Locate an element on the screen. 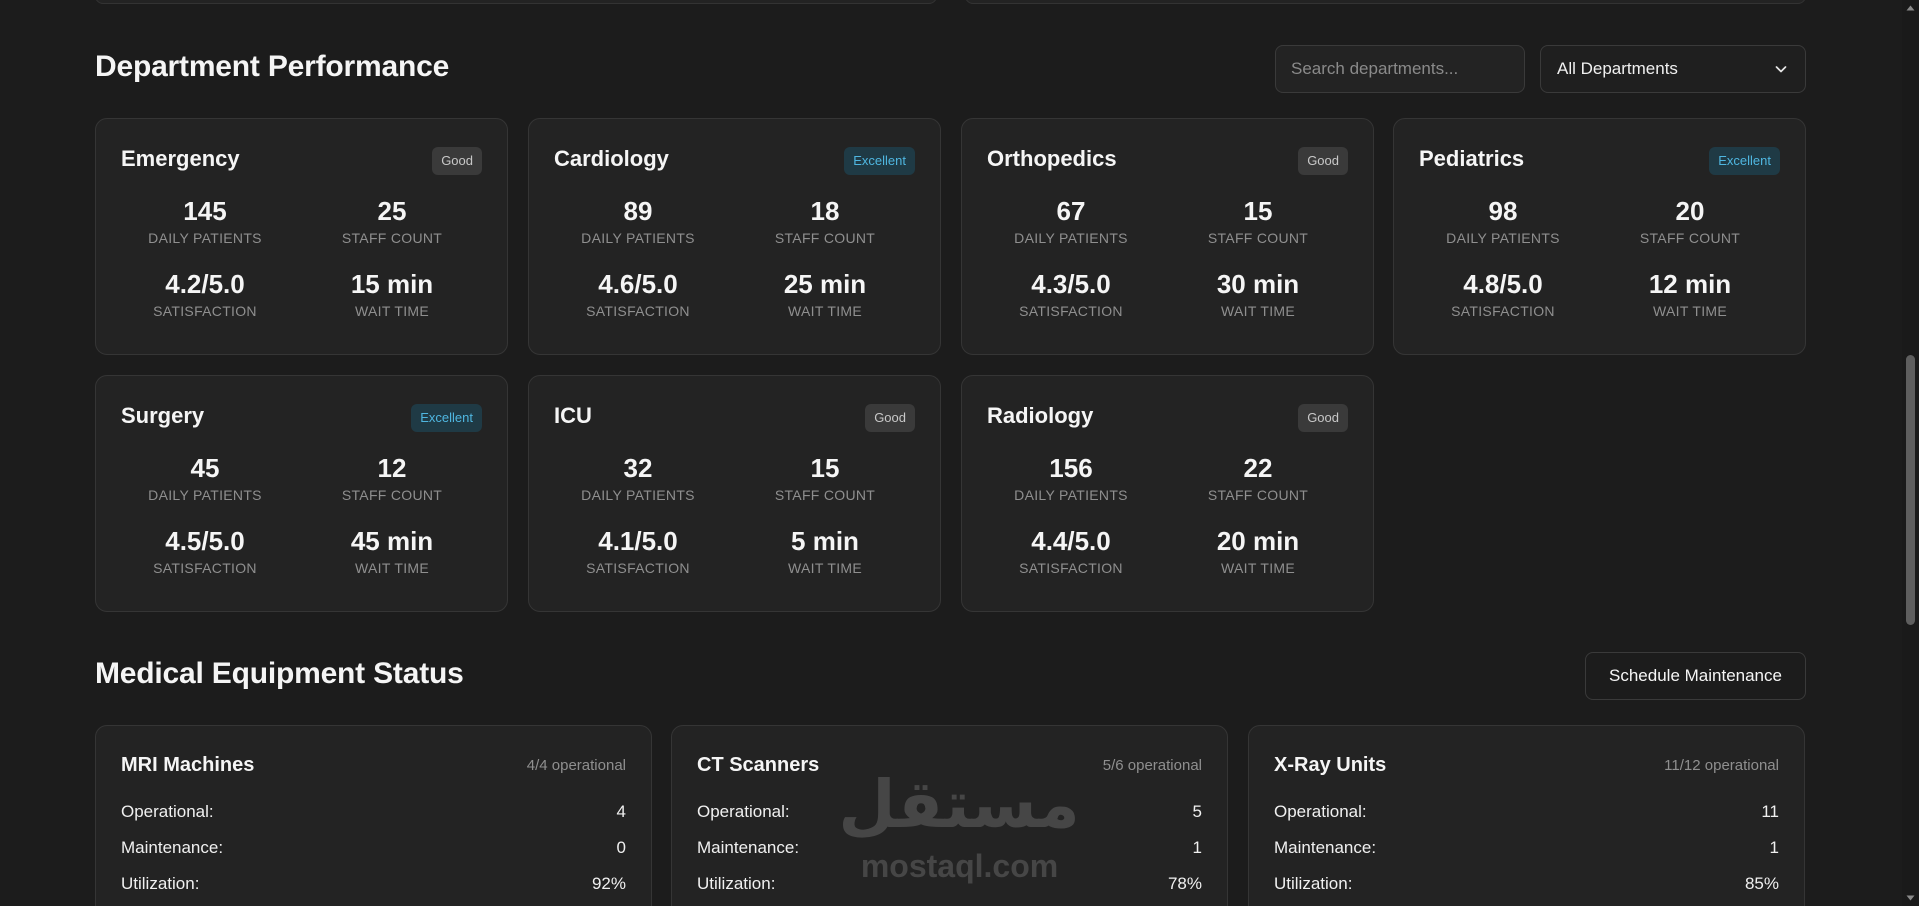 This screenshot has width=1919, height=906. schedule-maintenance-button: Schedule Maintenance is located at coordinates (1695, 676).